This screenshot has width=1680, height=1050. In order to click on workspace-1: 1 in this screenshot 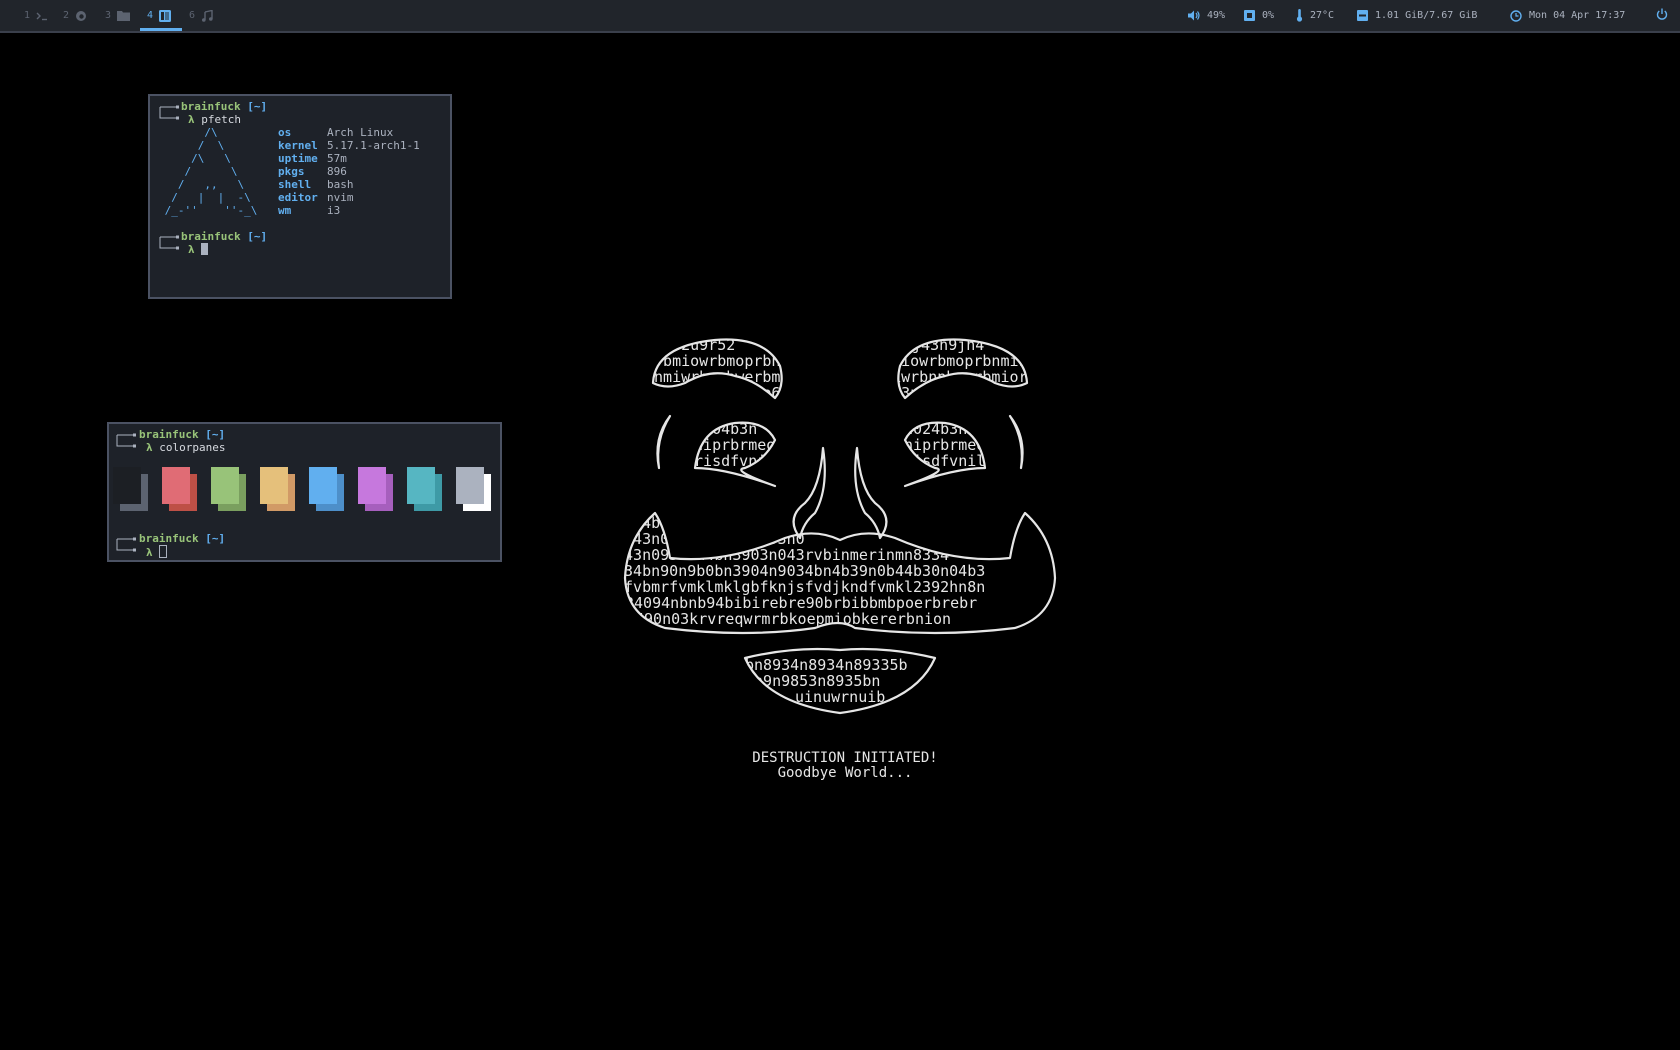, I will do `click(36, 15)`.